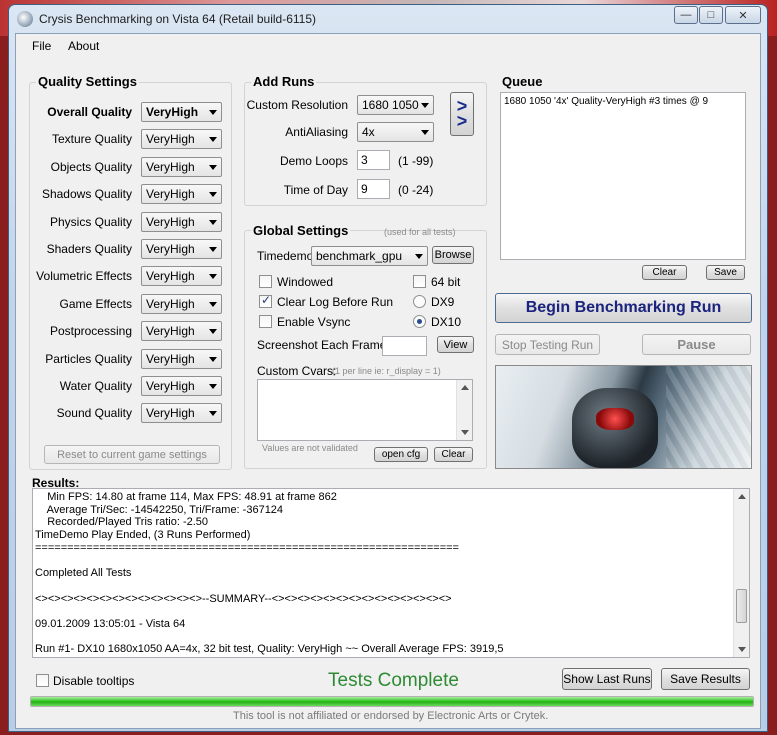 This screenshot has height=735, width=777. Describe the element at coordinates (94, 681) in the screenshot. I see `disable-tooltips-label: Disable tooltips` at that location.